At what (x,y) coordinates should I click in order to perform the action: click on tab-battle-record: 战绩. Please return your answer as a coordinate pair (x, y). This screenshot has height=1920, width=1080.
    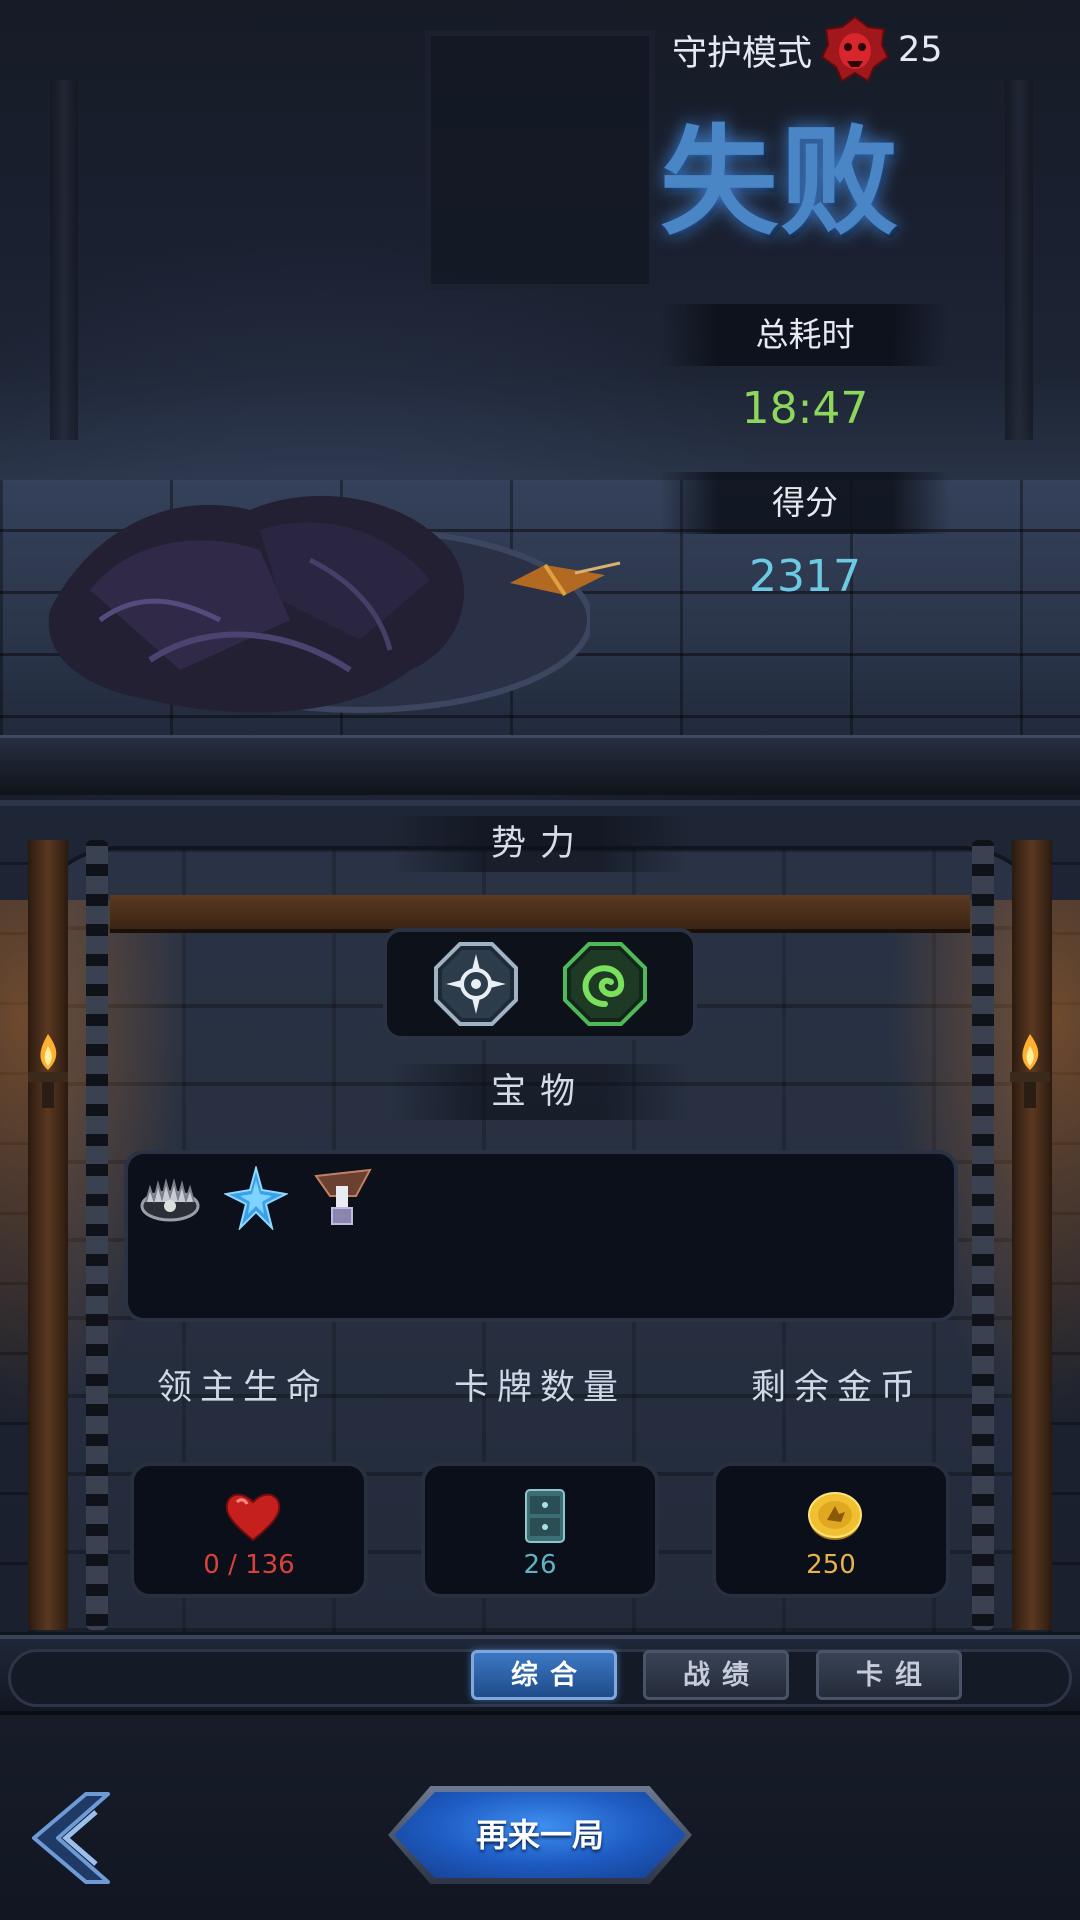
    Looking at the image, I should click on (716, 1675).